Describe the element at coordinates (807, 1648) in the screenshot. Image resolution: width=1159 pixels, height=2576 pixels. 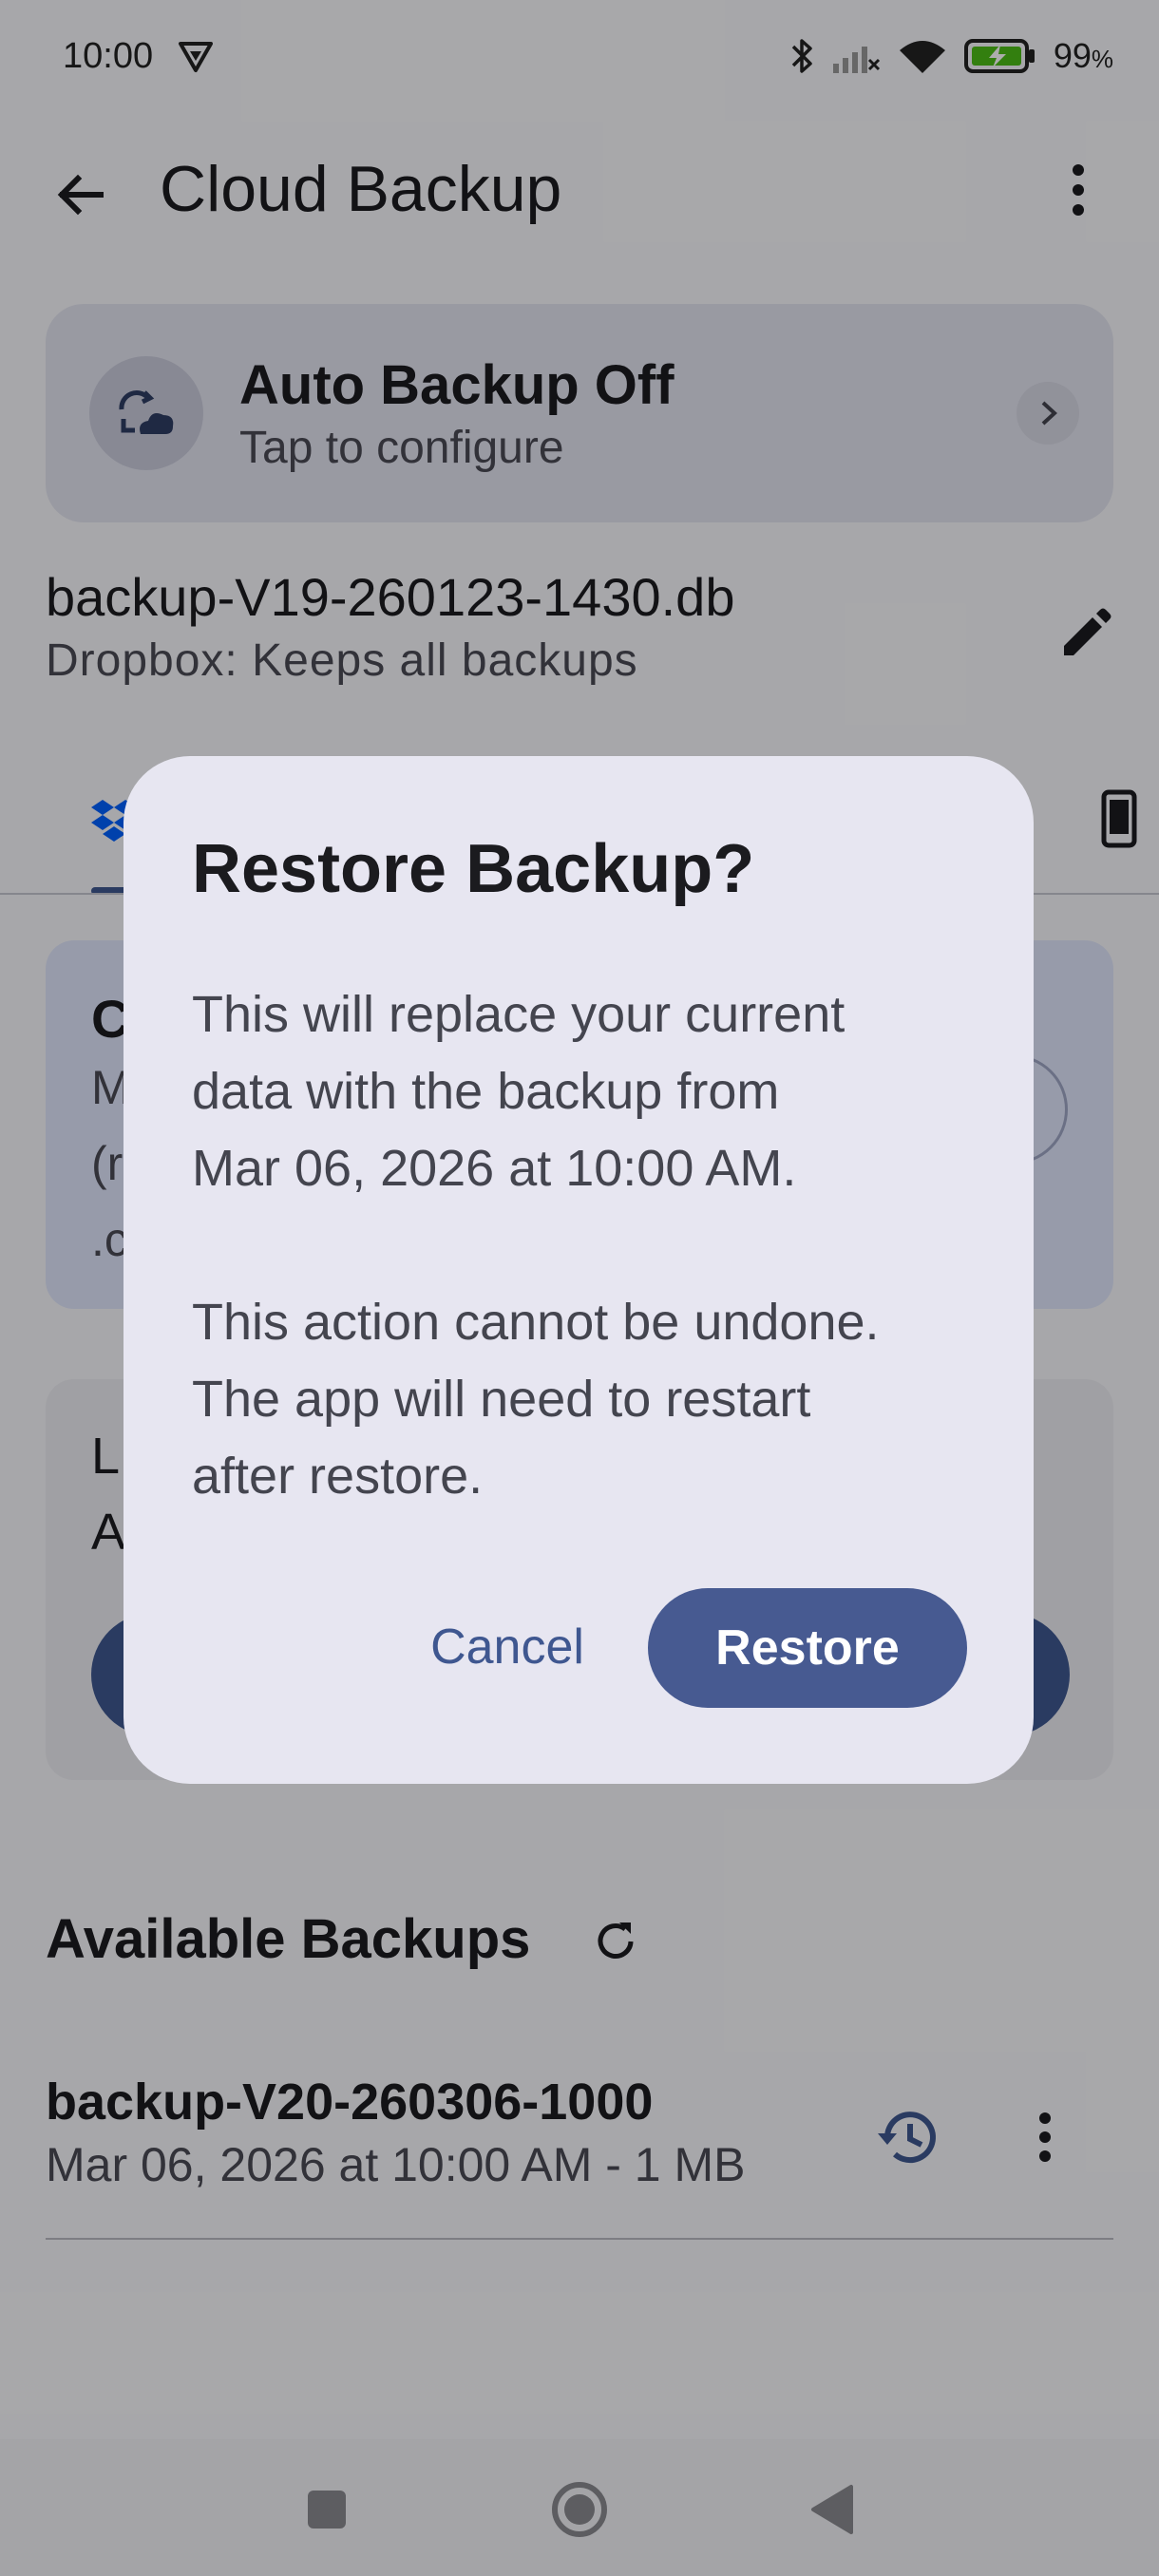
I see `restore-button: Restore` at that location.